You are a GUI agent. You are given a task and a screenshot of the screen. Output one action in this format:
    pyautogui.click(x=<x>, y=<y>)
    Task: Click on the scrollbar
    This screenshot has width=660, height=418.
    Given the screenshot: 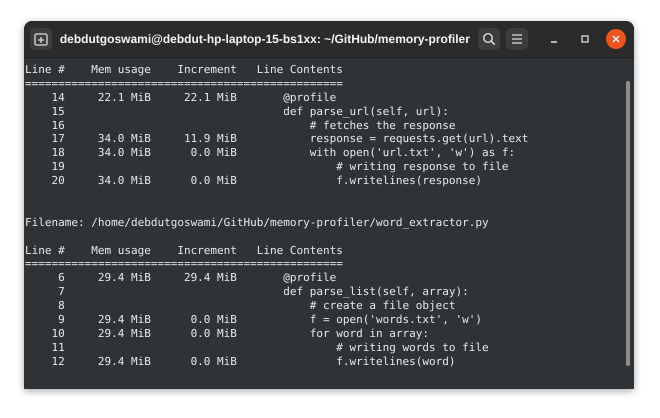 What is the action you would take?
    pyautogui.click(x=628, y=223)
    